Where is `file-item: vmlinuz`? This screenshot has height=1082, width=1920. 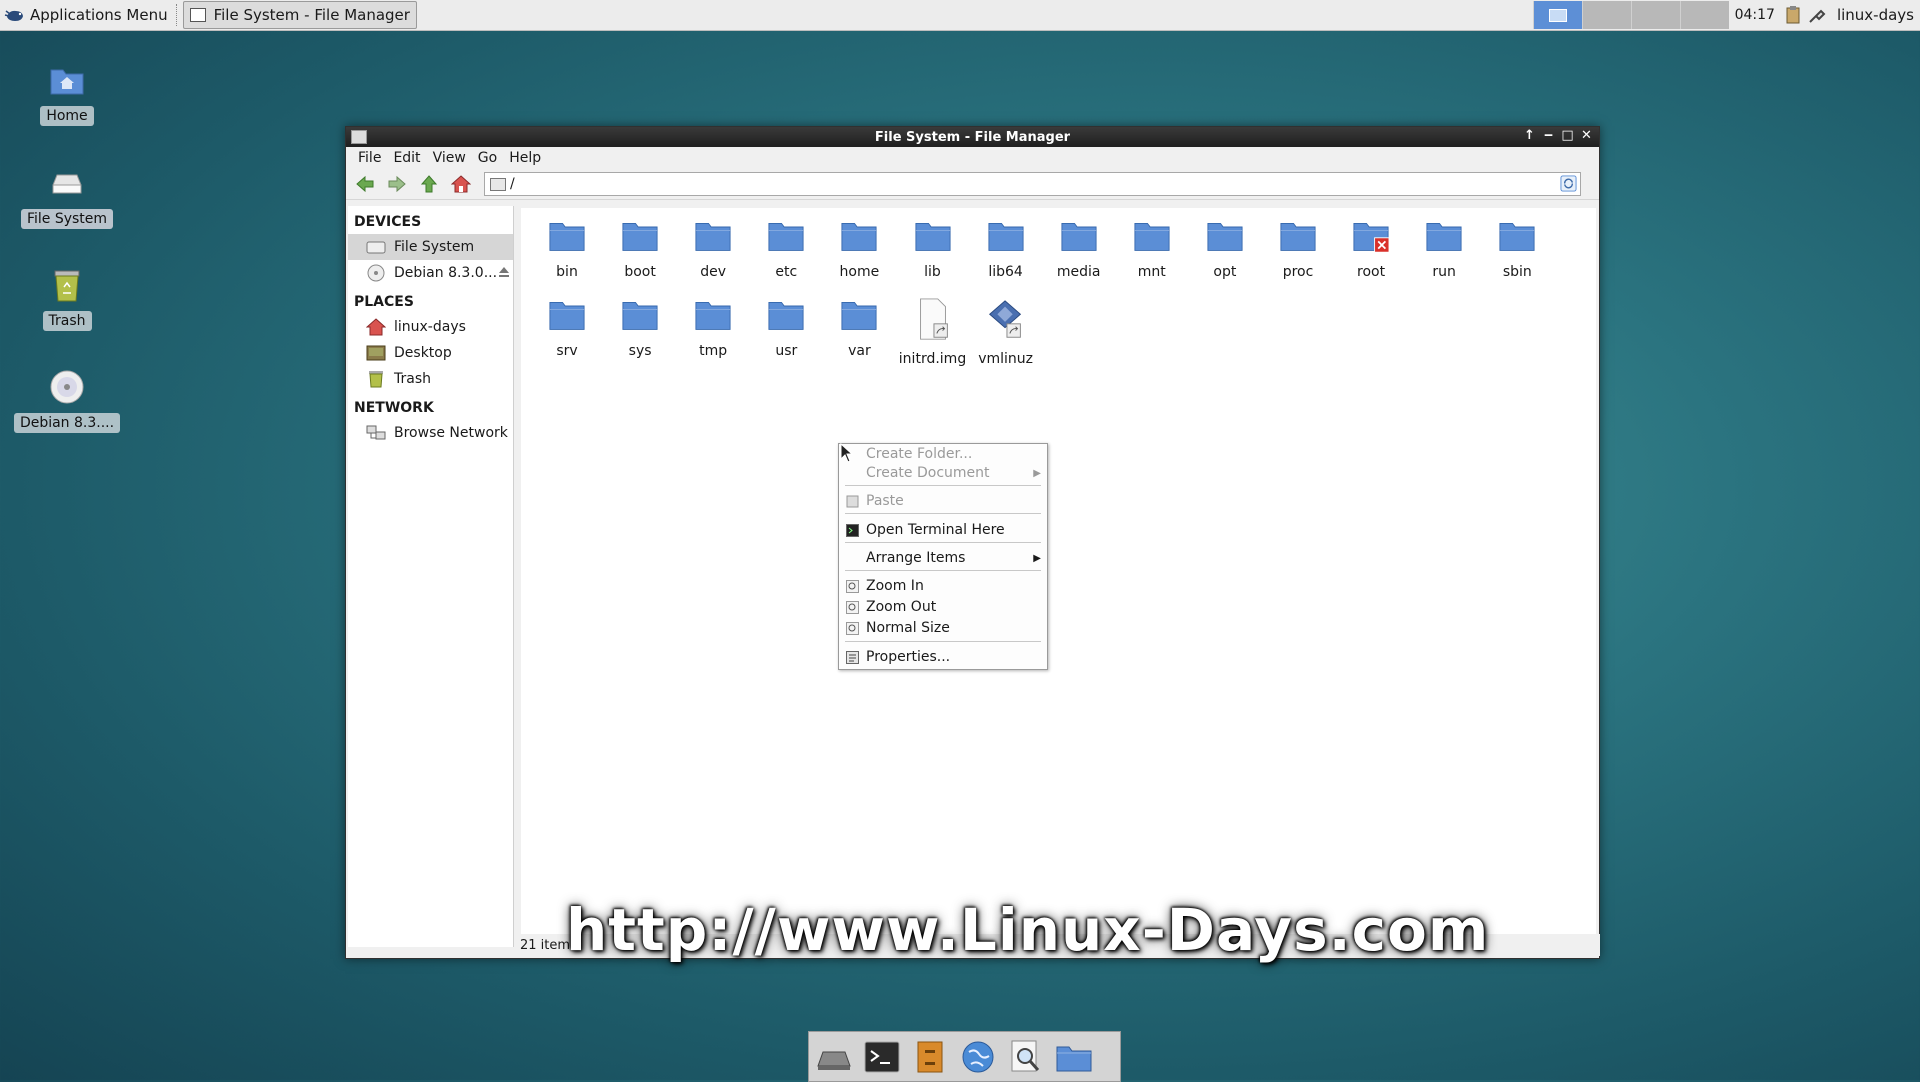
file-item: vmlinuz is located at coordinates (1006, 332).